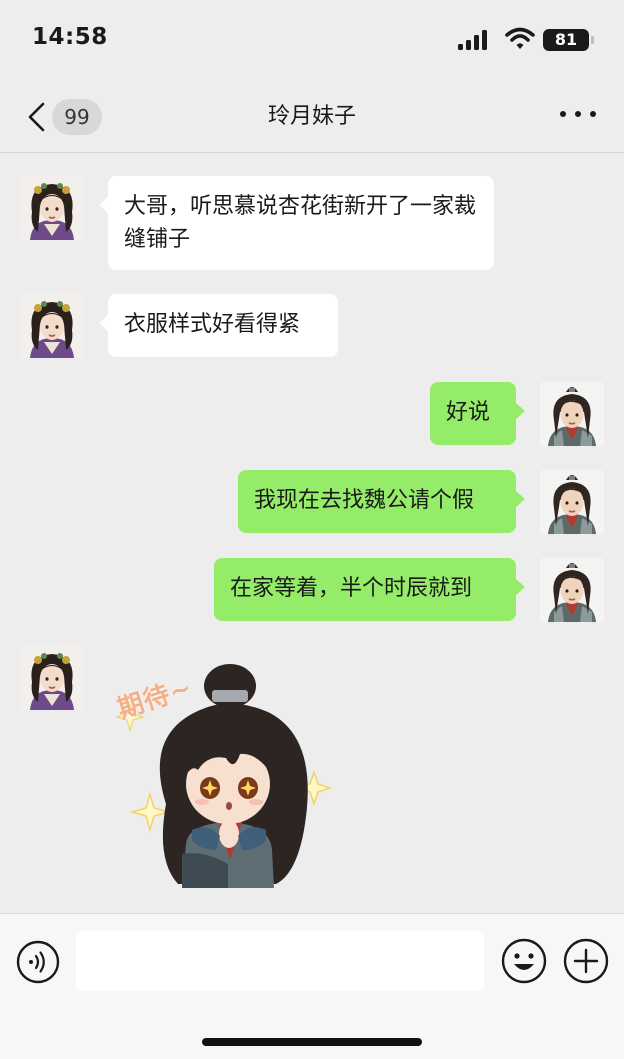  What do you see at coordinates (38, 962) in the screenshot?
I see `voice-input-button` at bounding box center [38, 962].